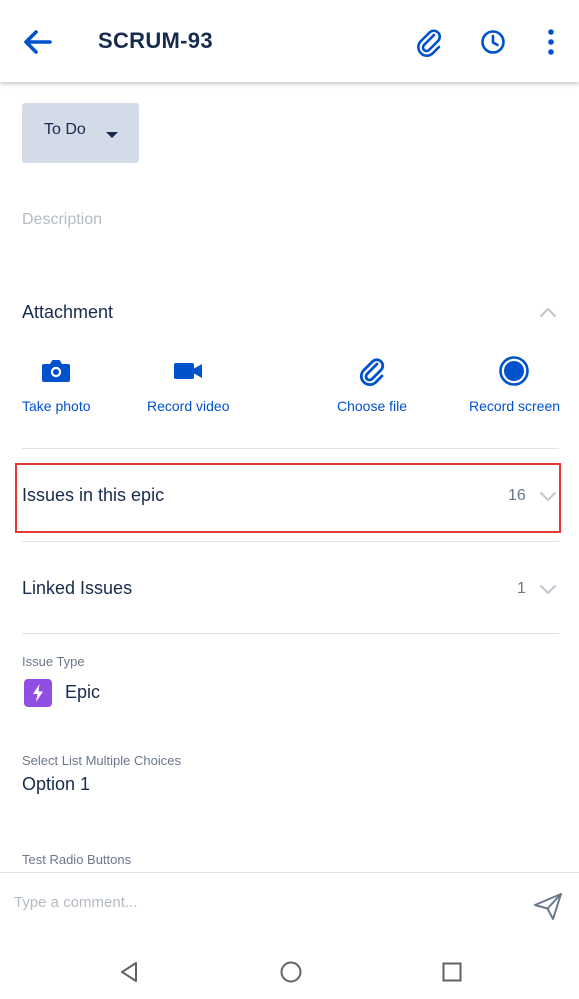 The image size is (579, 999). What do you see at coordinates (188, 371) in the screenshot?
I see `video-camera-icon` at bounding box center [188, 371].